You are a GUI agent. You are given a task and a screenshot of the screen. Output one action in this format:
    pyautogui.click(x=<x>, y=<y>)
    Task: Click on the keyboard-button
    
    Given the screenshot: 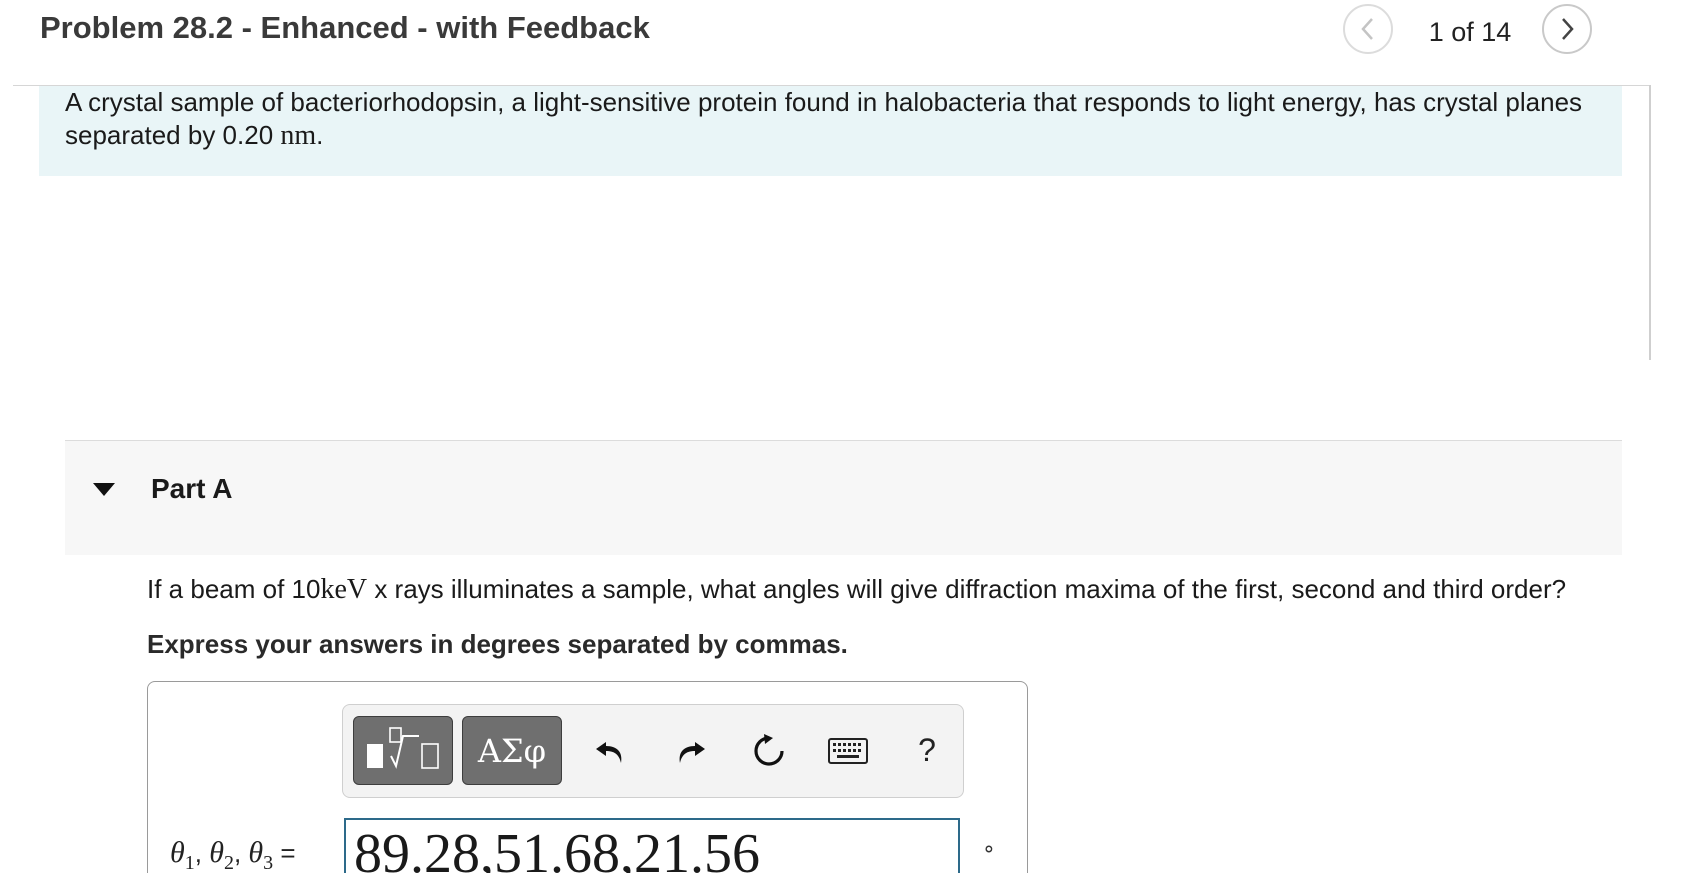 What is the action you would take?
    pyautogui.click(x=848, y=750)
    